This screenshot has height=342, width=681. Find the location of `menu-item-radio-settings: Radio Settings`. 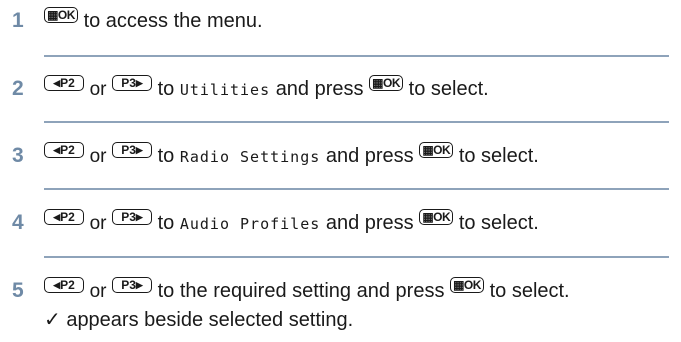

menu-item-radio-settings: Radio Settings is located at coordinates (250, 157).